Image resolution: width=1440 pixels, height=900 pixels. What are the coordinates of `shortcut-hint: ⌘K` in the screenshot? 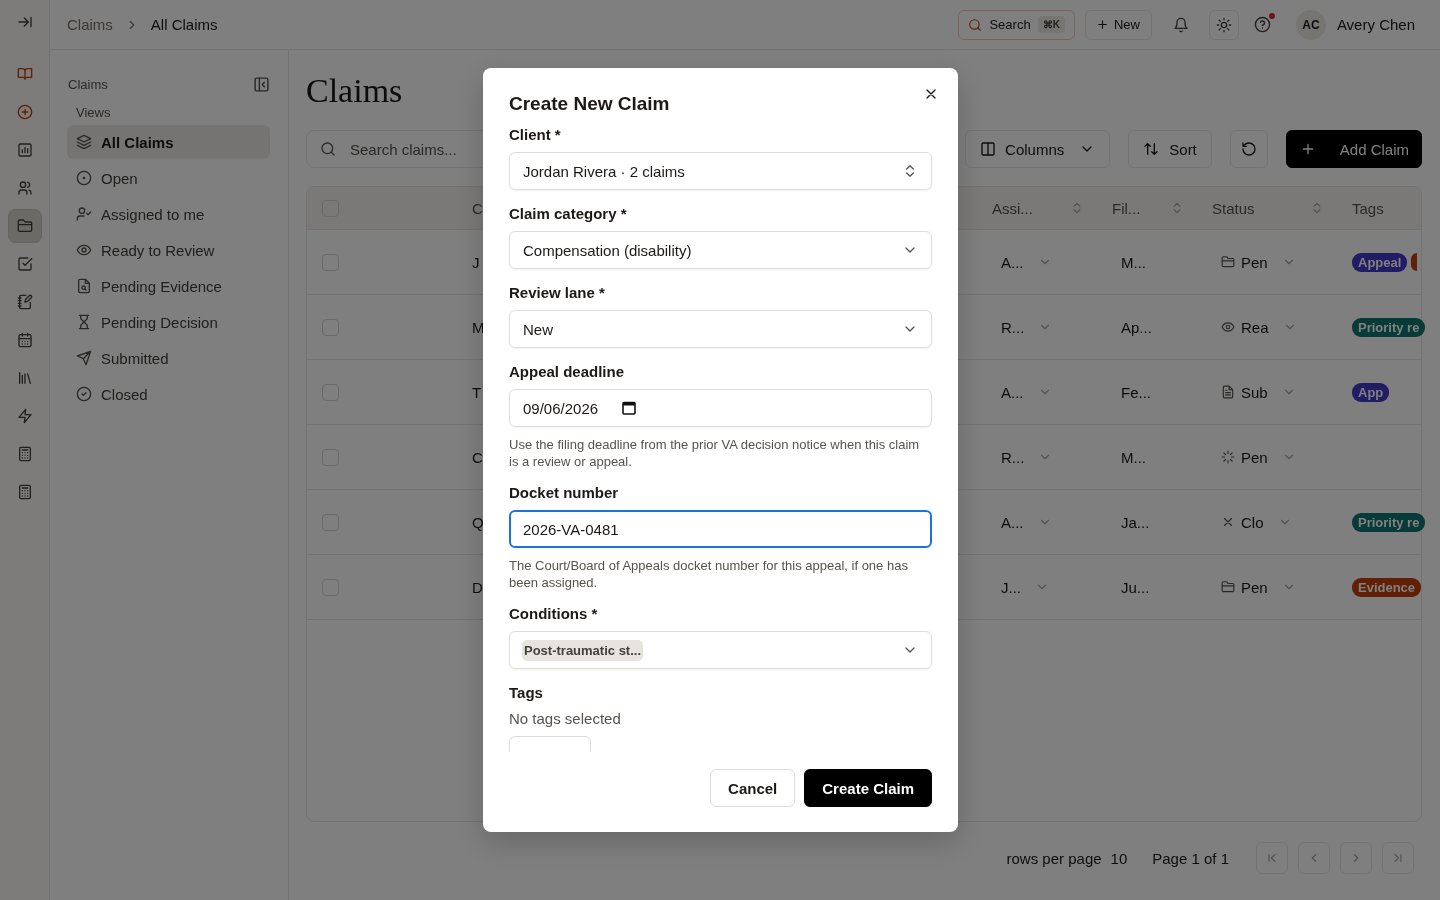 It's located at (1051, 24).